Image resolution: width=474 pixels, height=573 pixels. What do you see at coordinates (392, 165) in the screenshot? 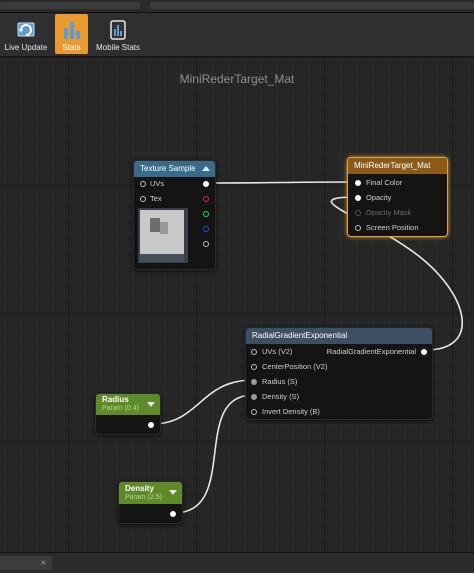
I see `material-output-title: MiniRederTarget_Mat` at bounding box center [392, 165].